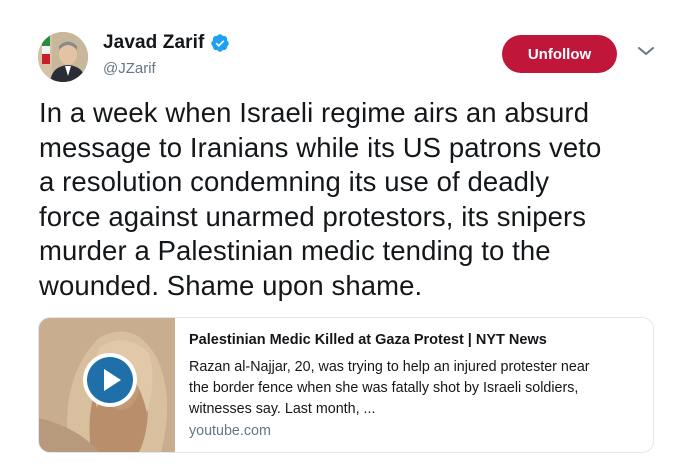 The width and height of the screenshot is (688, 465). I want to click on verified-badge-icon, so click(220, 43).